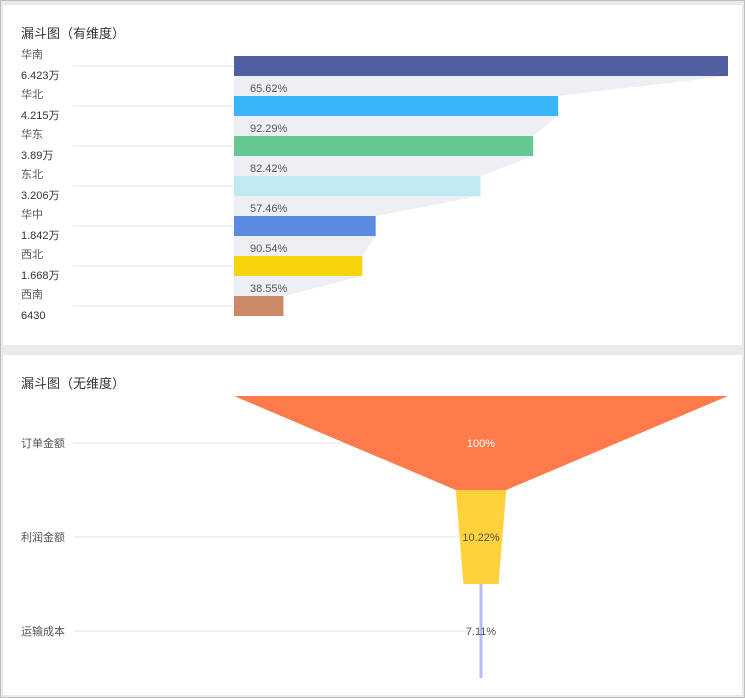 This screenshot has width=745, height=698. Describe the element at coordinates (32, 294) in the screenshot. I see `category-label: 西南` at that location.